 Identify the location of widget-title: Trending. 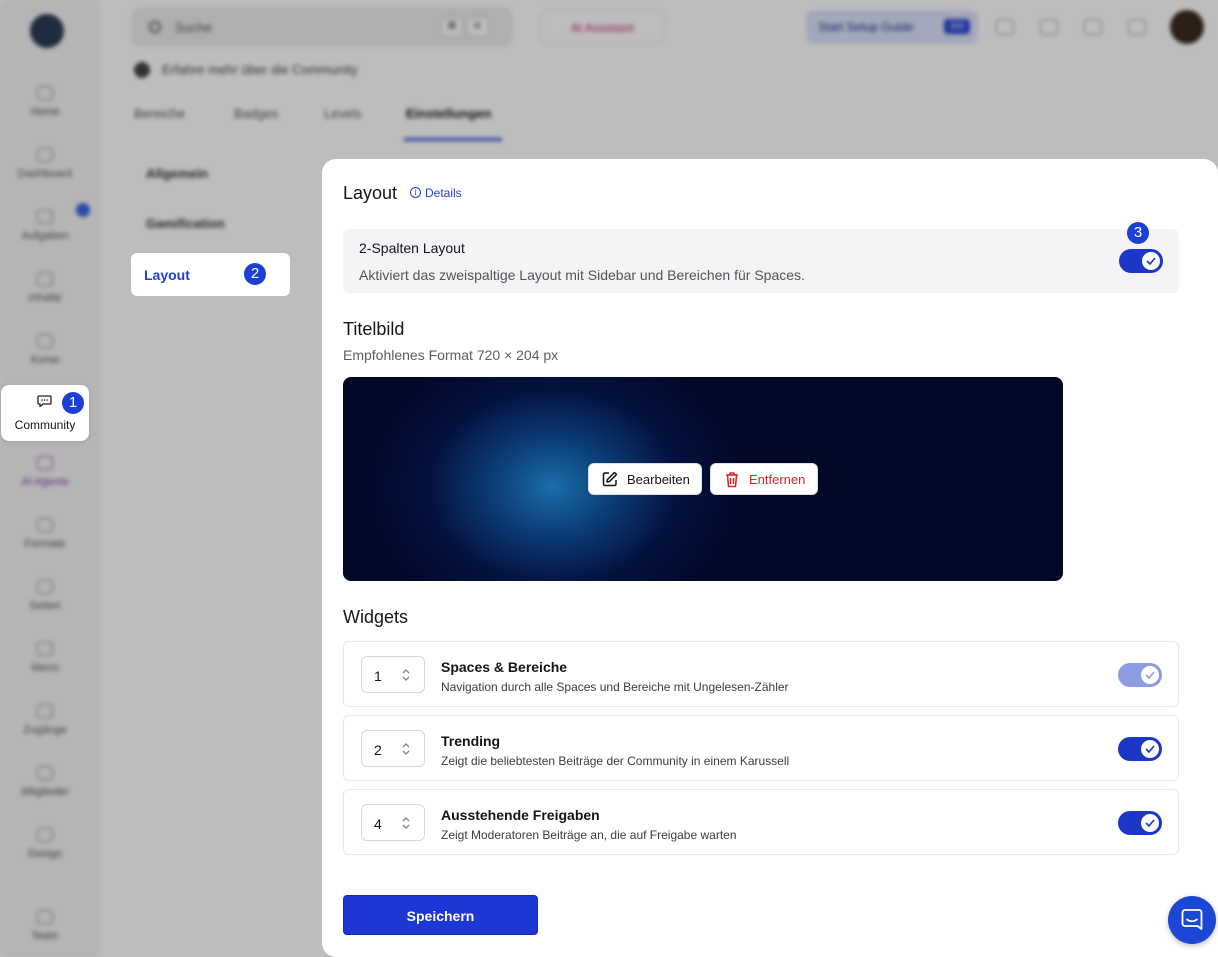
(471, 741).